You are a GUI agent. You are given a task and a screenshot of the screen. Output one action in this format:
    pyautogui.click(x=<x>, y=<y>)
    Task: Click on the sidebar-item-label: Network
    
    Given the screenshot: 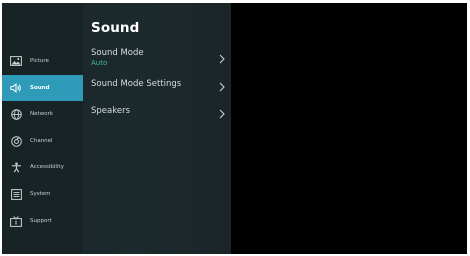 What is the action you would take?
    pyautogui.click(x=41, y=114)
    